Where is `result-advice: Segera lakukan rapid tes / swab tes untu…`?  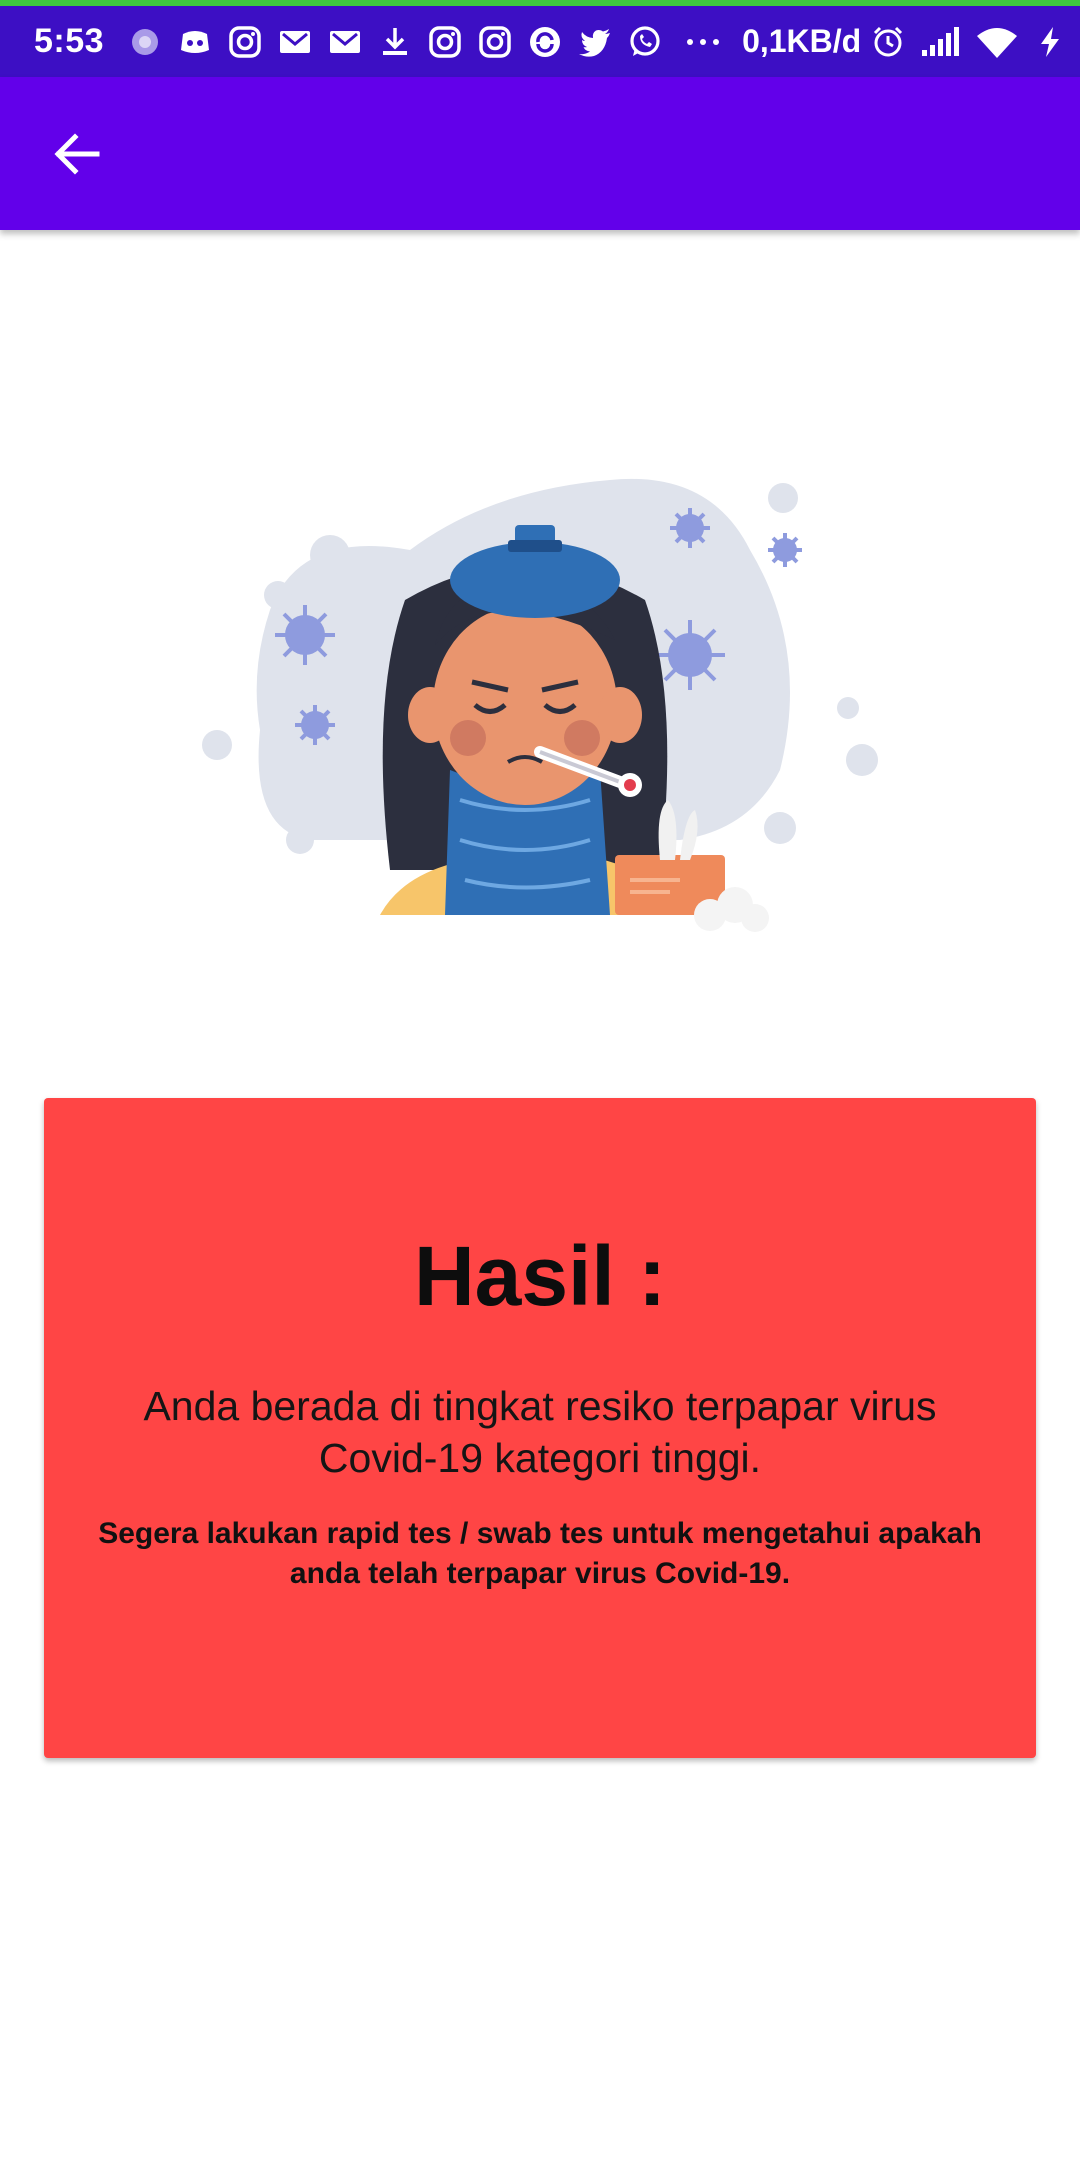
result-advice: Segera lakukan rapid tes / swab tes untu… is located at coordinates (540, 1553).